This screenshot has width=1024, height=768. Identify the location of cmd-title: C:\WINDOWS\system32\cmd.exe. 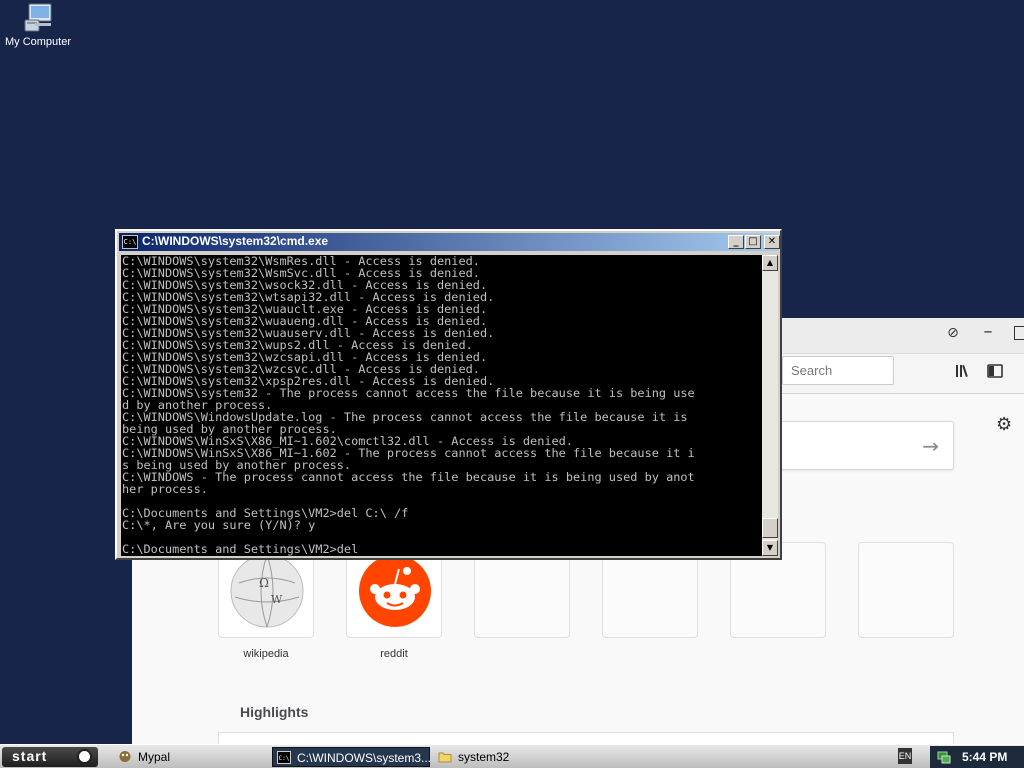
(235, 241).